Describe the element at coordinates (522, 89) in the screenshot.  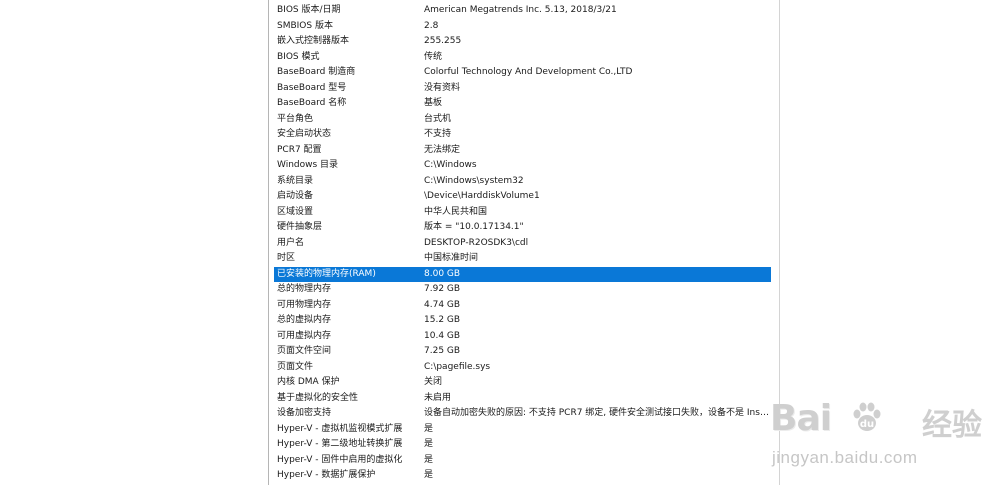
I see `list-row: BaseBoard 型号 没有资料` at that location.